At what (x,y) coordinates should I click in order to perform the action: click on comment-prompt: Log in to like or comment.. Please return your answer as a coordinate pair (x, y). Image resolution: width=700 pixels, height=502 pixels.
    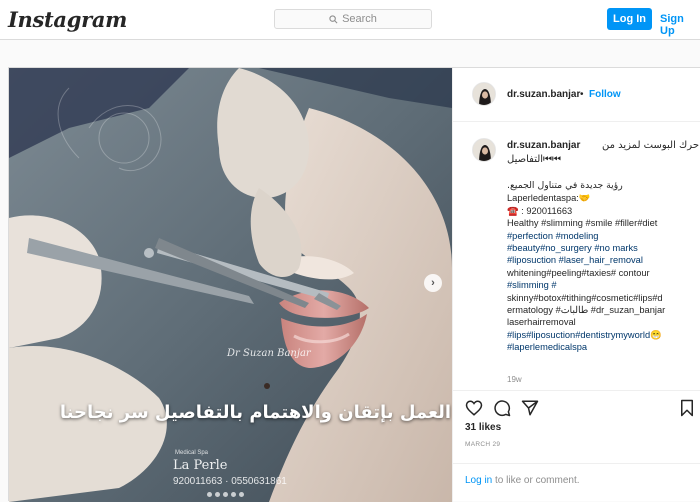
    Looking at the image, I should click on (576, 482).